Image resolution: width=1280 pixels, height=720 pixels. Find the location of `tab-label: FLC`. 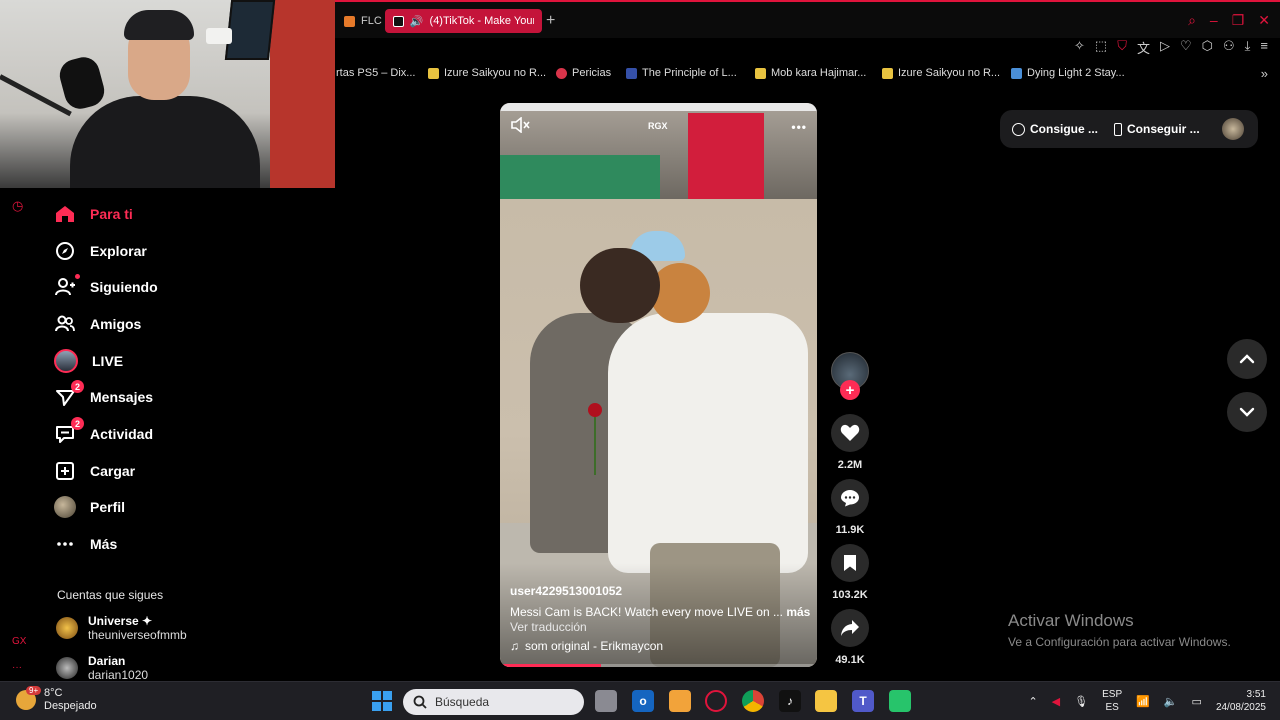

tab-label: FLC is located at coordinates (371, 21).